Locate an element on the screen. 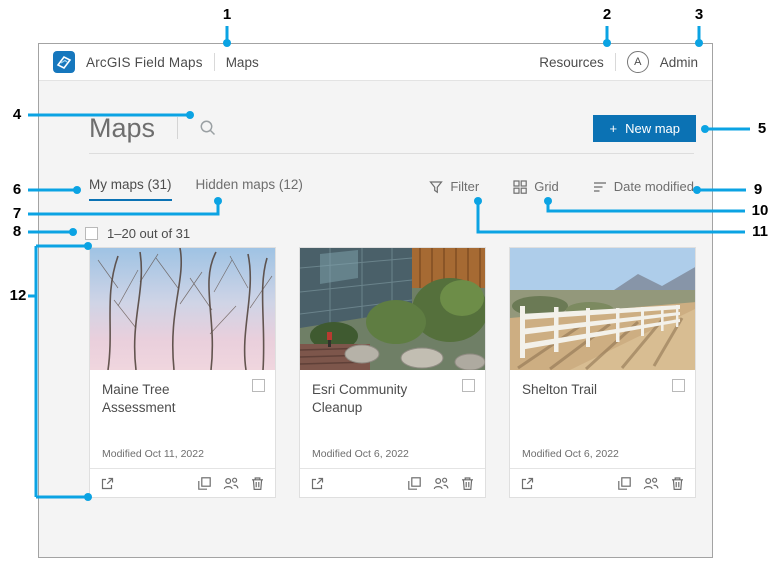 Image resolution: width=781 pixels, height=562 pixels. search-icon is located at coordinates (208, 128).